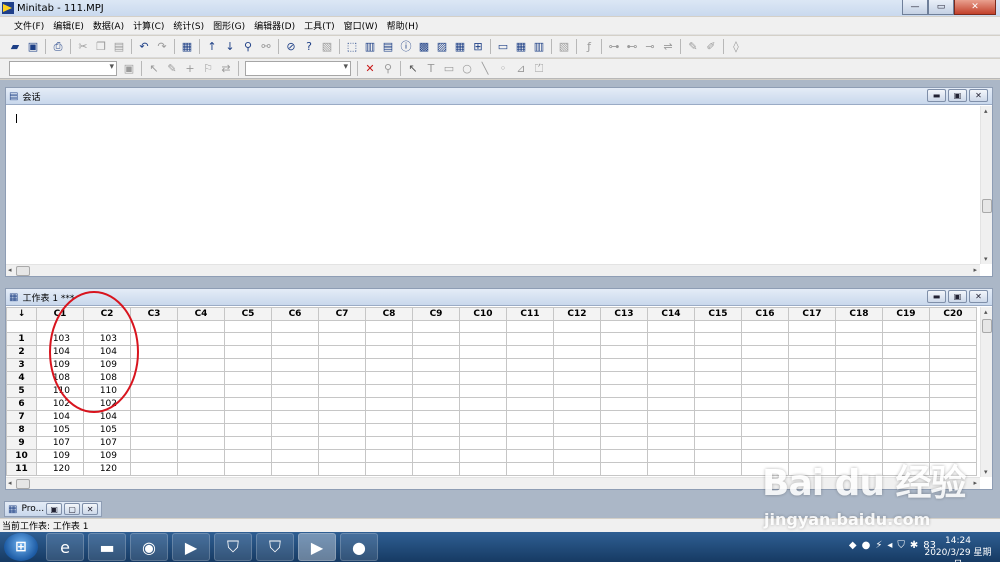  I want to click on swap-icon: ⇄, so click(226, 69).